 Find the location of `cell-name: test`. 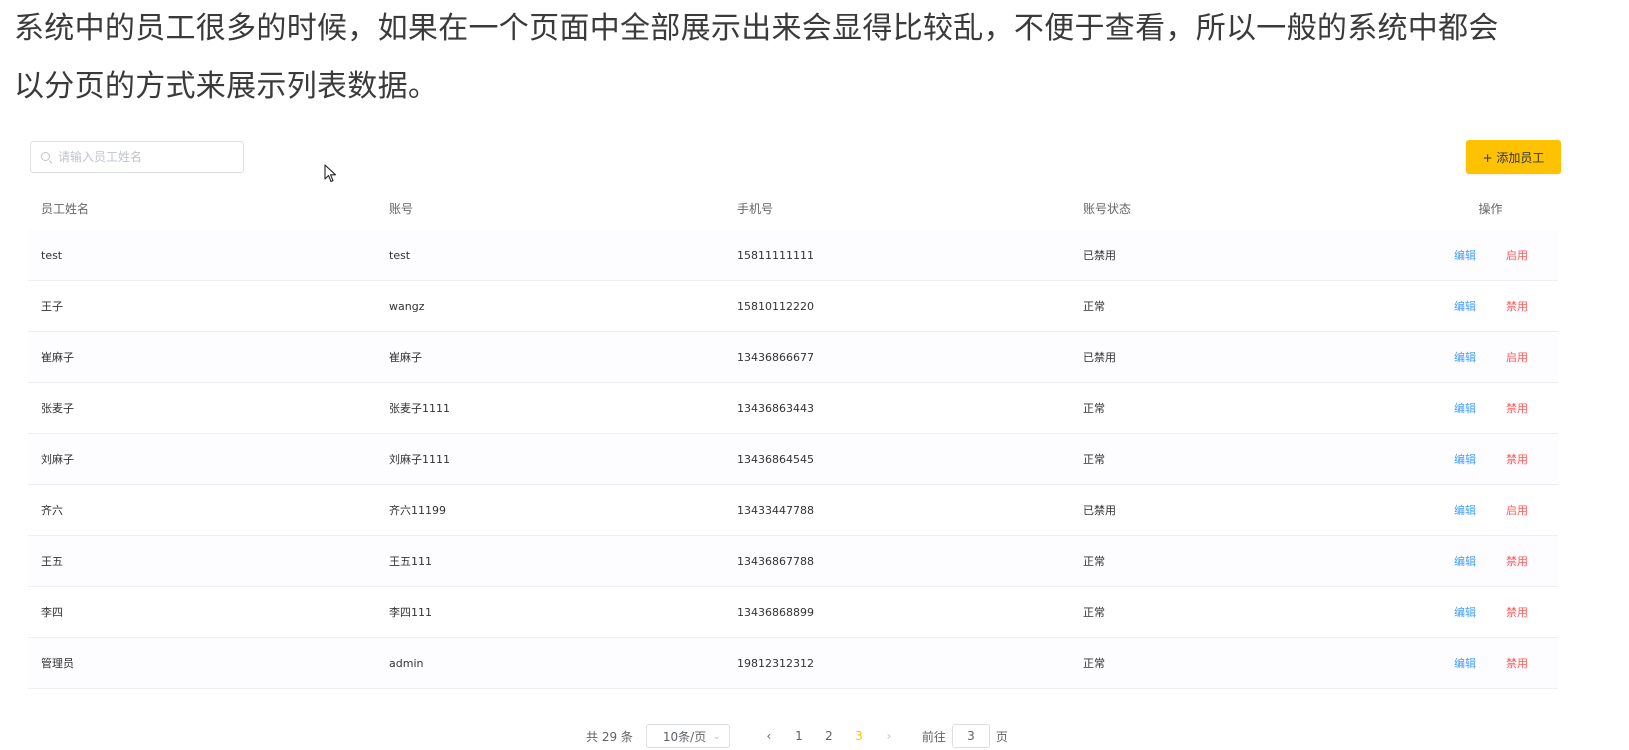

cell-name: test is located at coordinates (202, 255).